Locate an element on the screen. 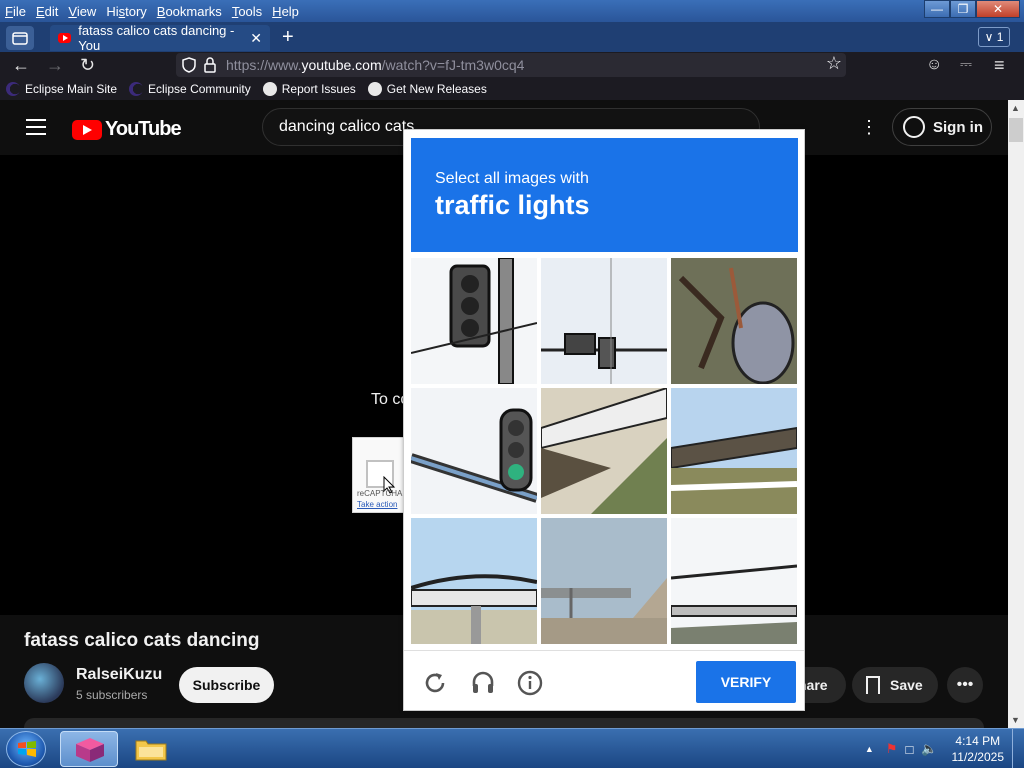 This screenshot has width=1024, height=768. url-prefix: https://www. is located at coordinates (264, 65).